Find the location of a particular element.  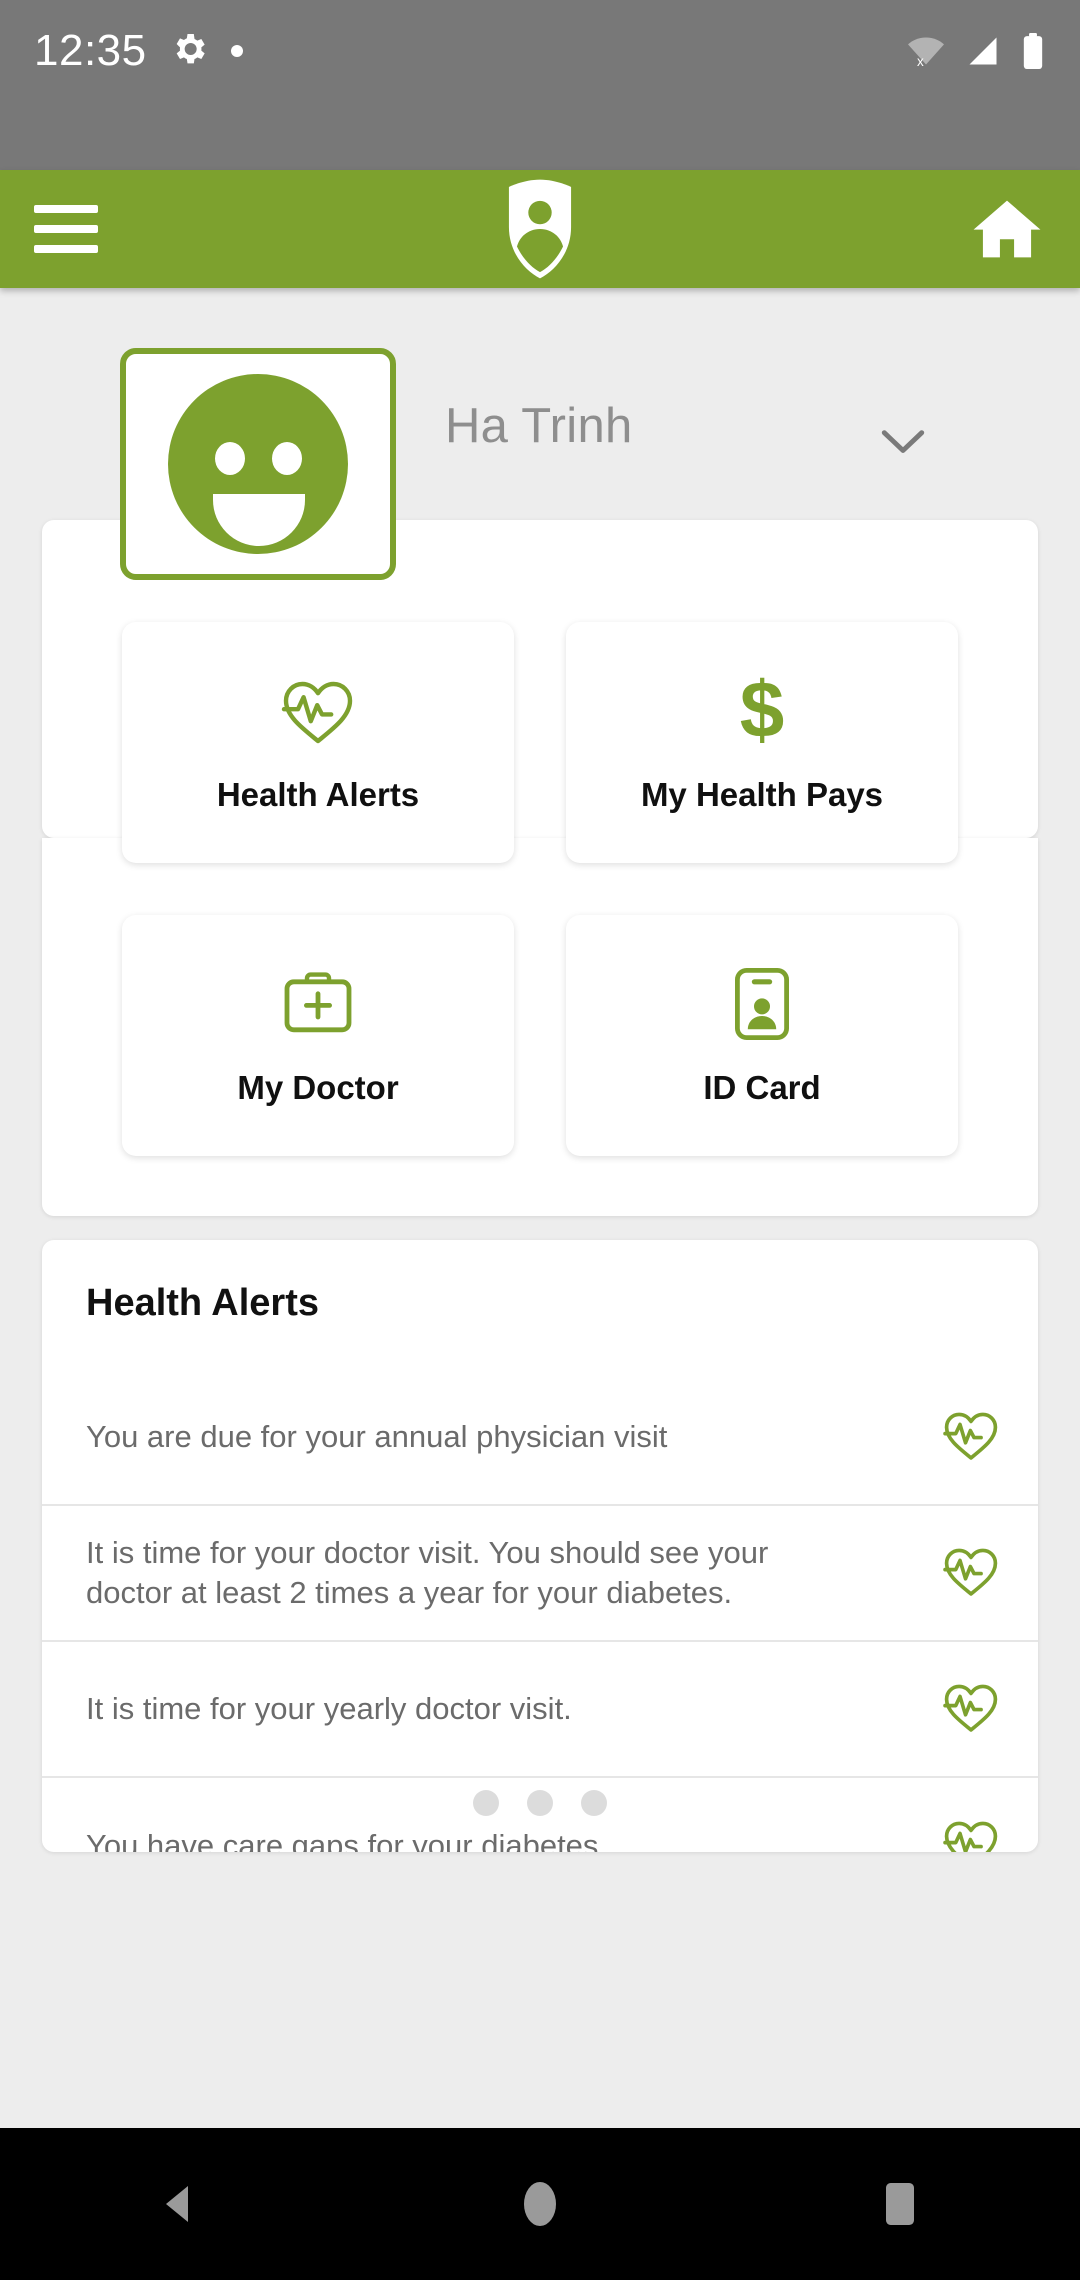

status-bar-left: 12:35 is located at coordinates (138, 51).